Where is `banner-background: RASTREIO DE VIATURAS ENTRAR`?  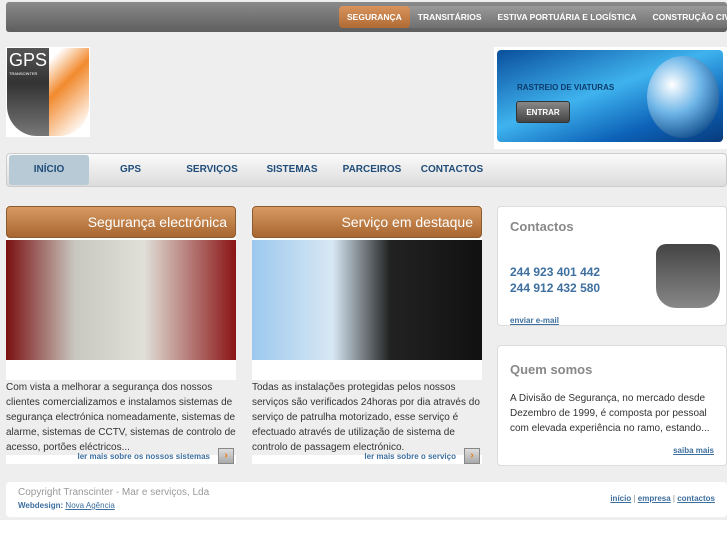 banner-background: RASTREIO DE VIATURAS ENTRAR is located at coordinates (610, 96).